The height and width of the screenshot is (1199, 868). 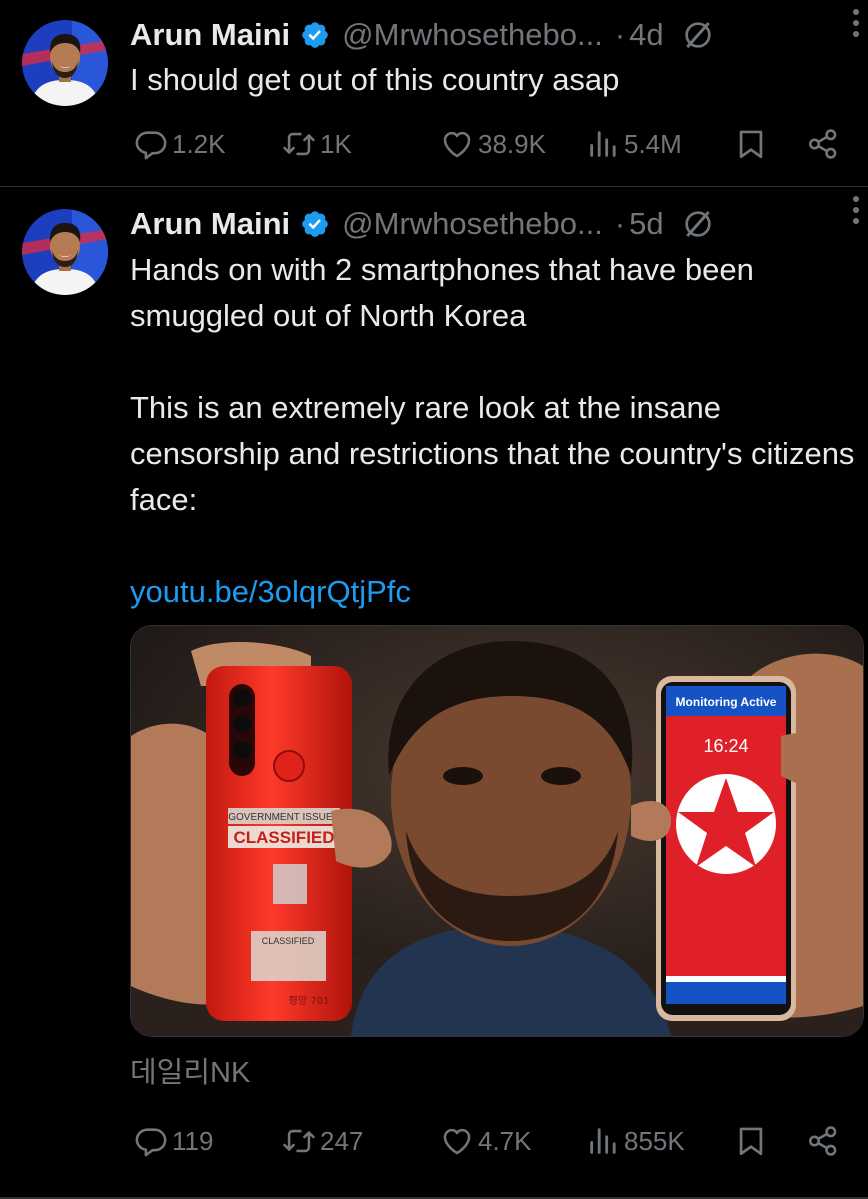 I want to click on reply-button: 1.2K, so click(x=180, y=144).